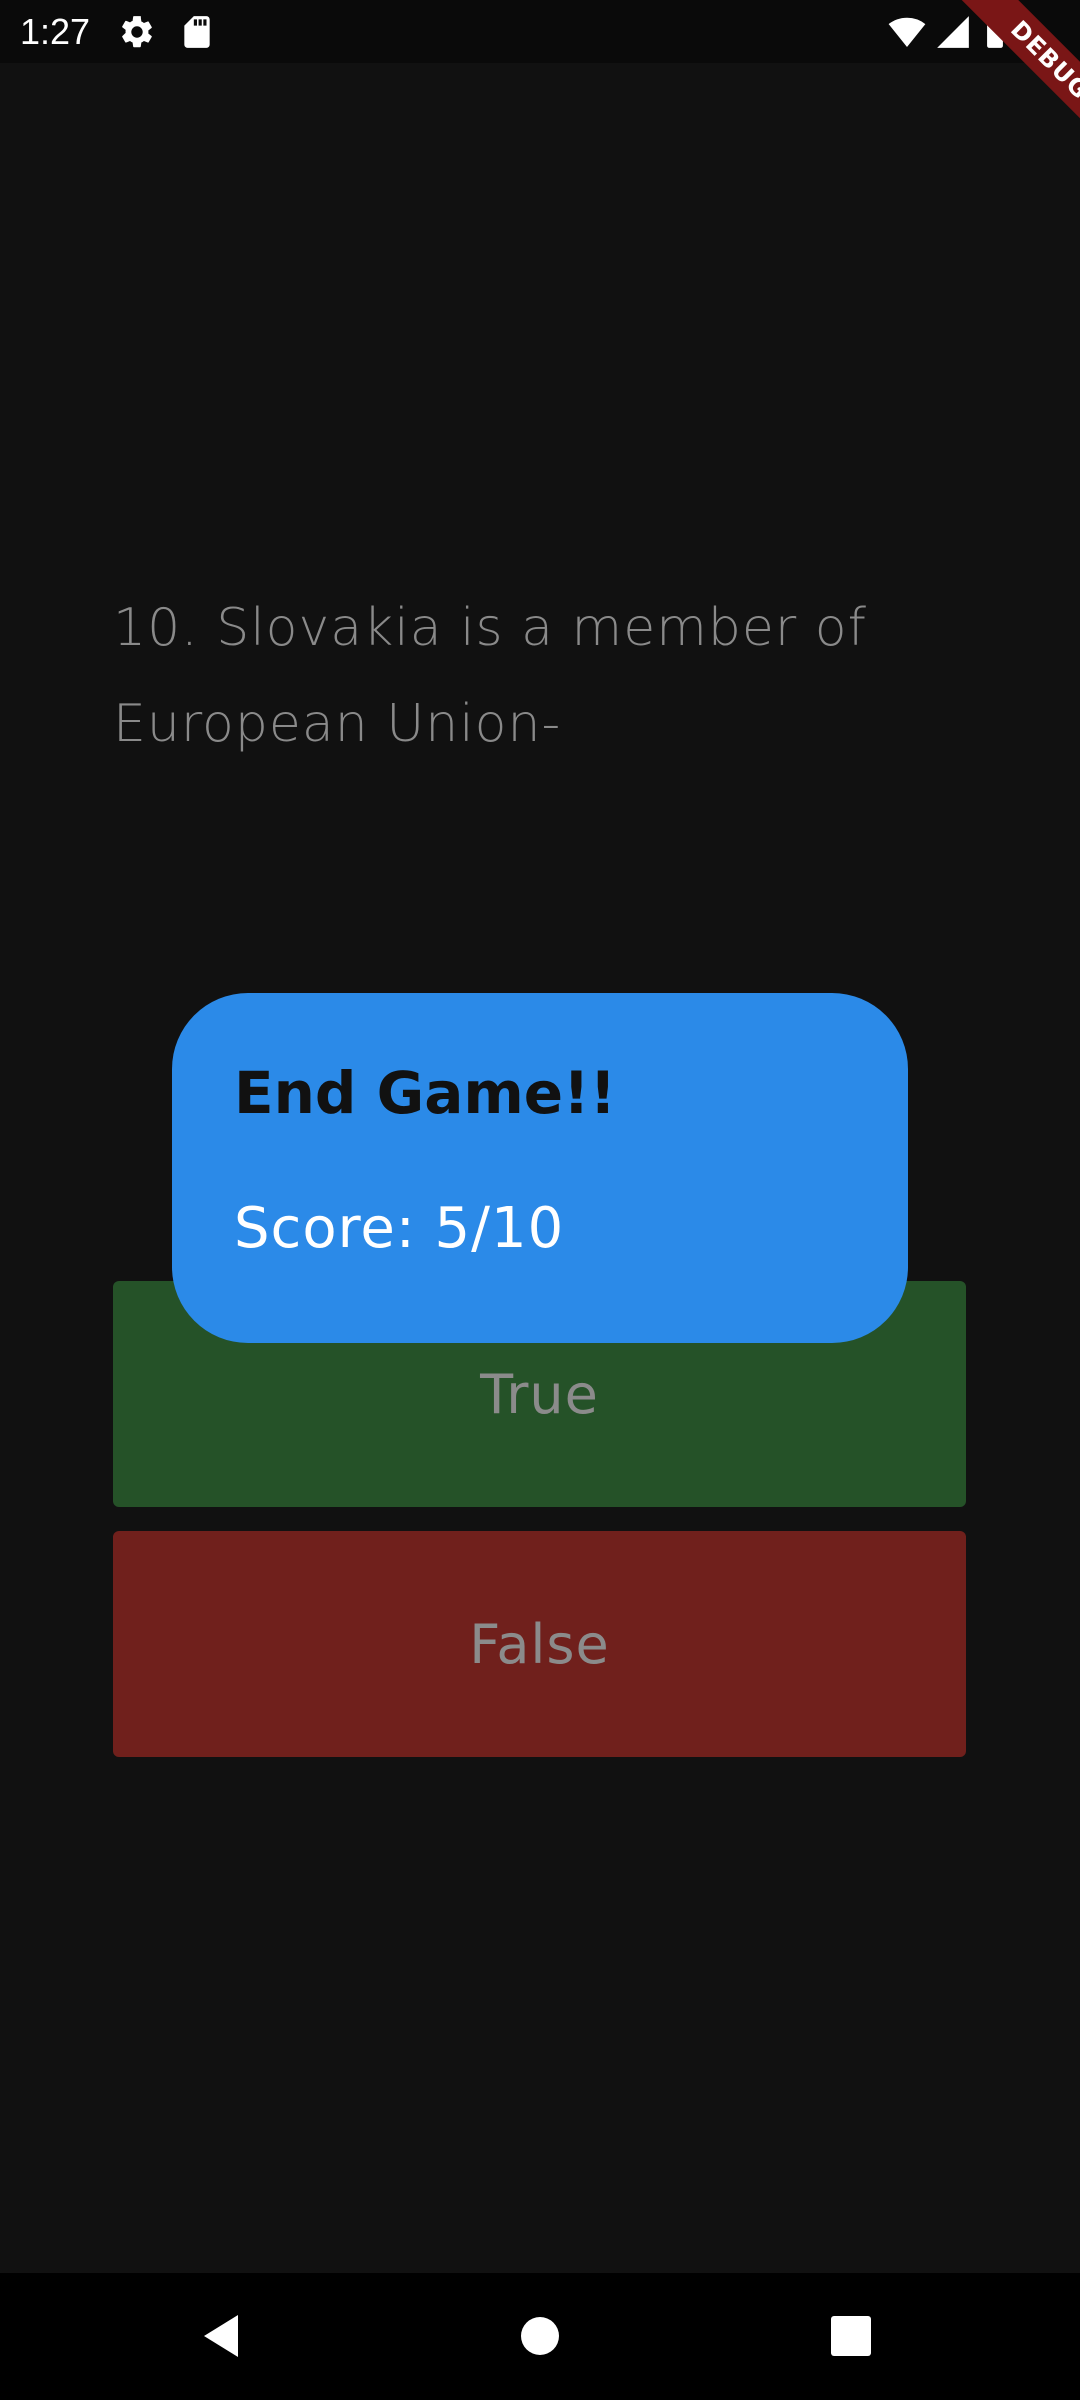 This screenshot has height=2400, width=1080. What do you see at coordinates (907, 32) in the screenshot?
I see `wifi-icon` at bounding box center [907, 32].